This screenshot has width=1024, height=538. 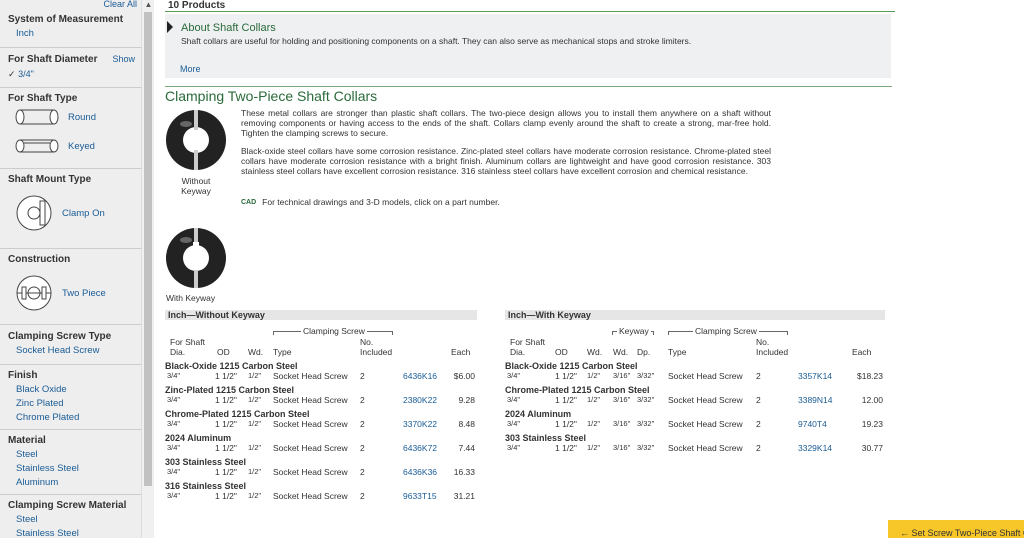 I want to click on filter-construction: Construction Two Piece, so click(x=70, y=286).